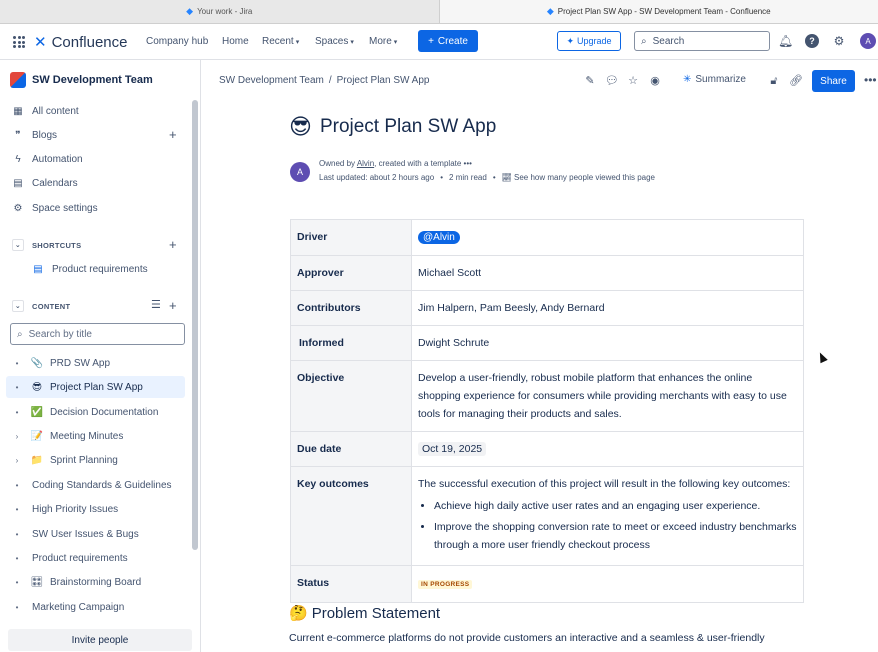 This screenshot has height=652, width=878. What do you see at coordinates (300, 172) in the screenshot?
I see `author-avatar: A` at bounding box center [300, 172].